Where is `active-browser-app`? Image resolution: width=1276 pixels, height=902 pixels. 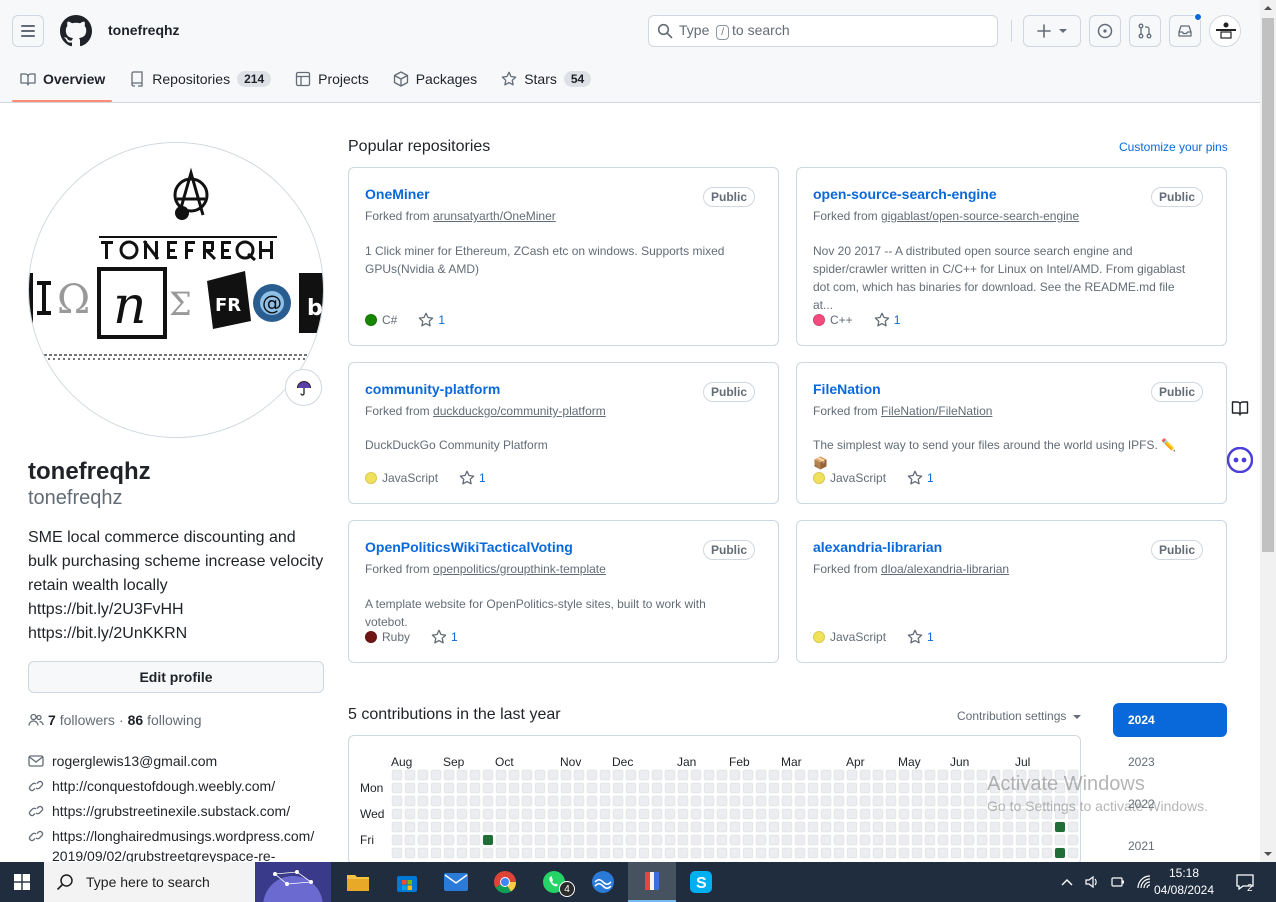 active-browser-app is located at coordinates (652, 882).